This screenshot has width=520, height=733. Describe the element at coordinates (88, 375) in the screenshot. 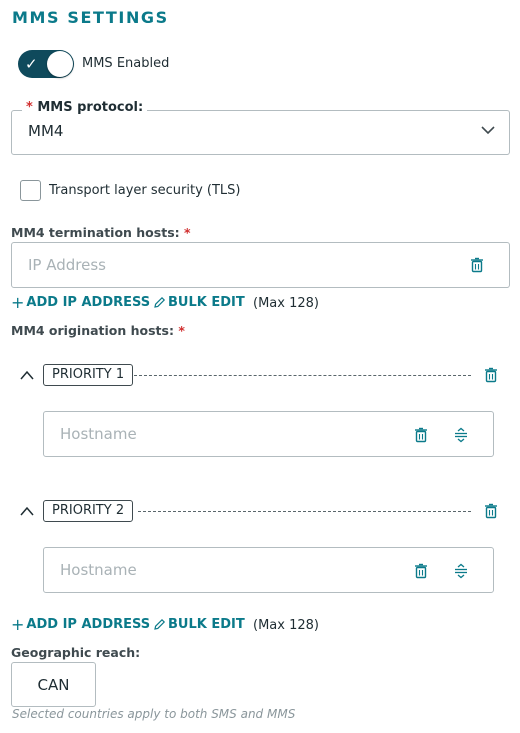

I see `priority-1-badge: PRIORITY 1` at that location.